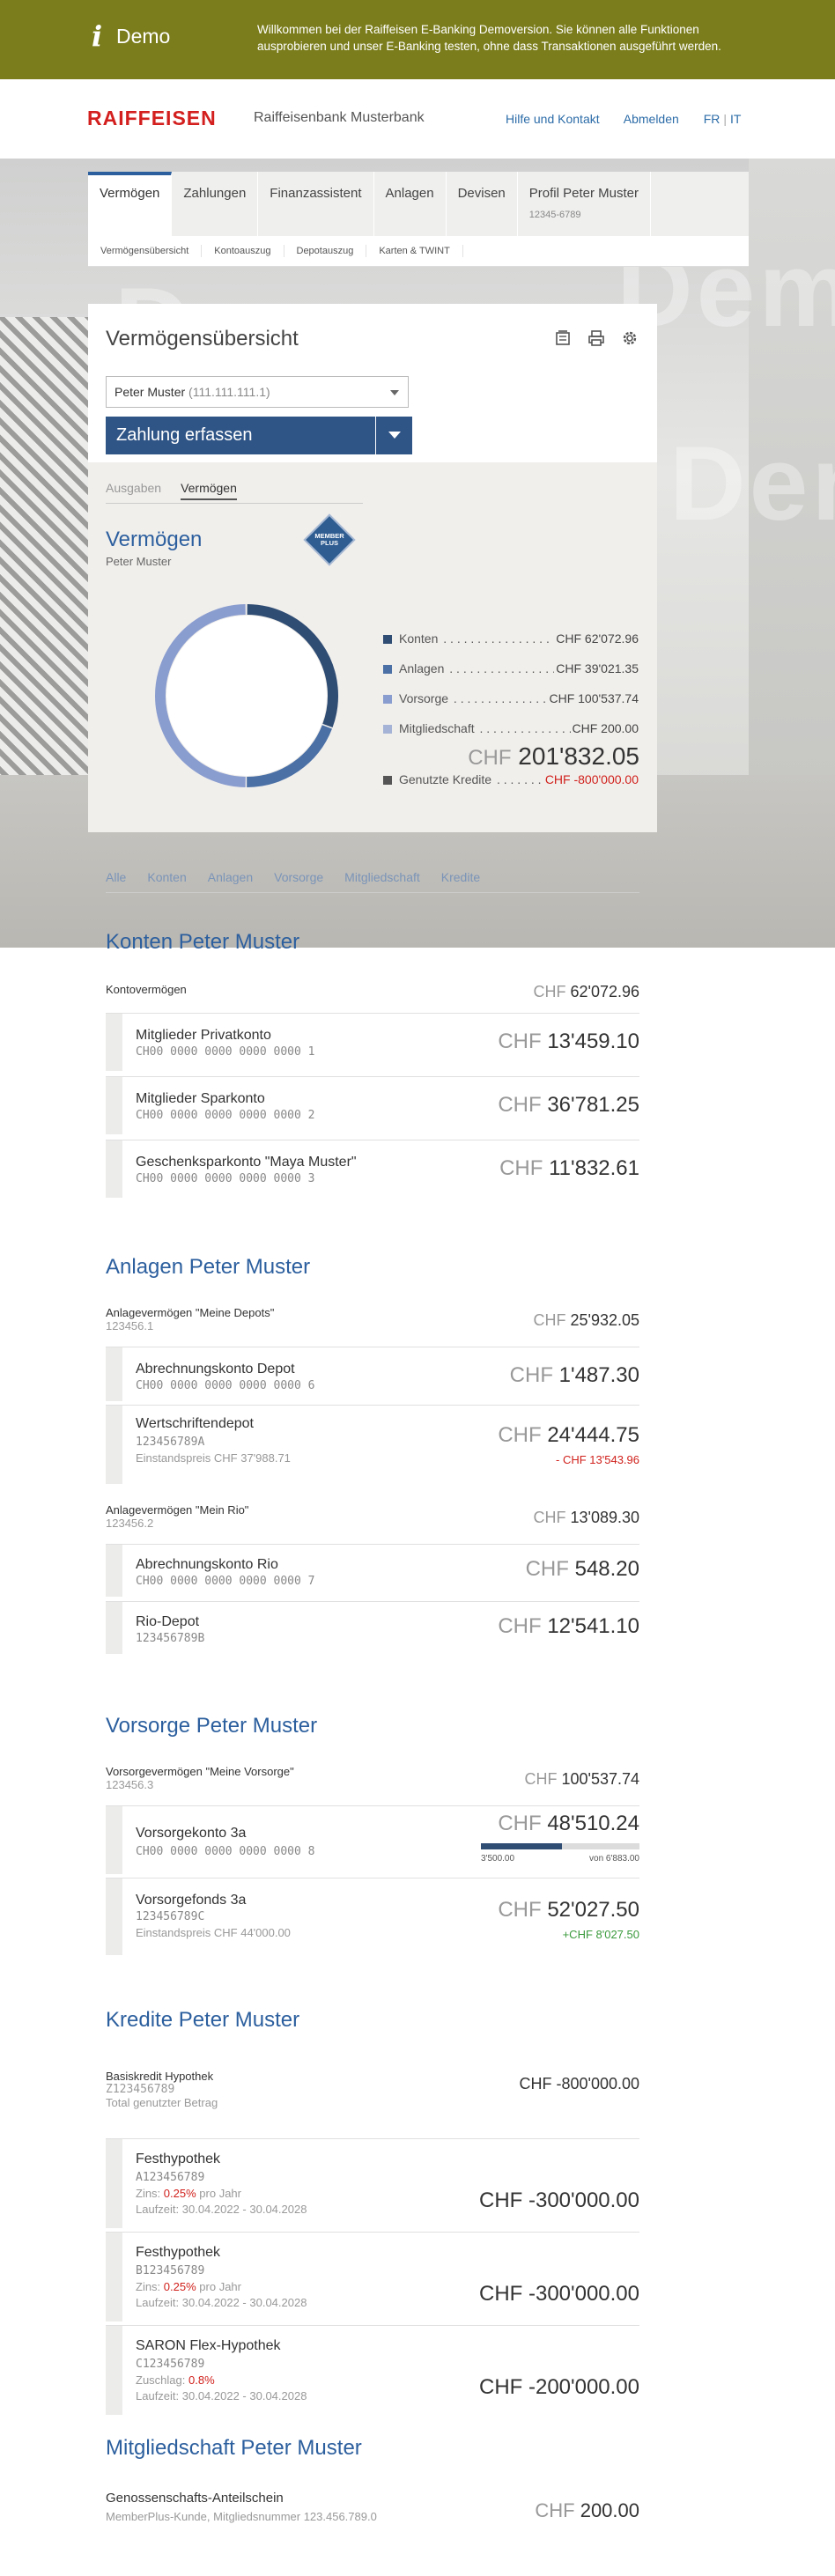 The image size is (835, 2576). Describe the element at coordinates (437, 728) in the screenshot. I see `legend-label: Mitgliedschaft` at that location.